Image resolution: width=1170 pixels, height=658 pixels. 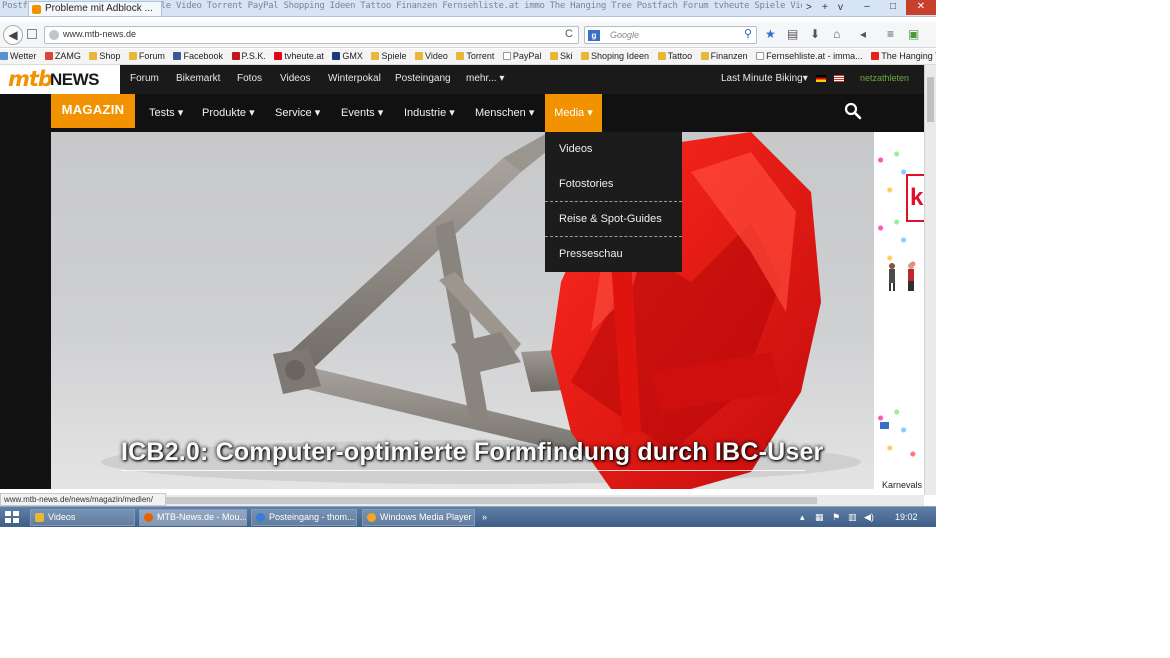 What do you see at coordinates (12, 517) in the screenshot?
I see `windows-start-icon` at bounding box center [12, 517].